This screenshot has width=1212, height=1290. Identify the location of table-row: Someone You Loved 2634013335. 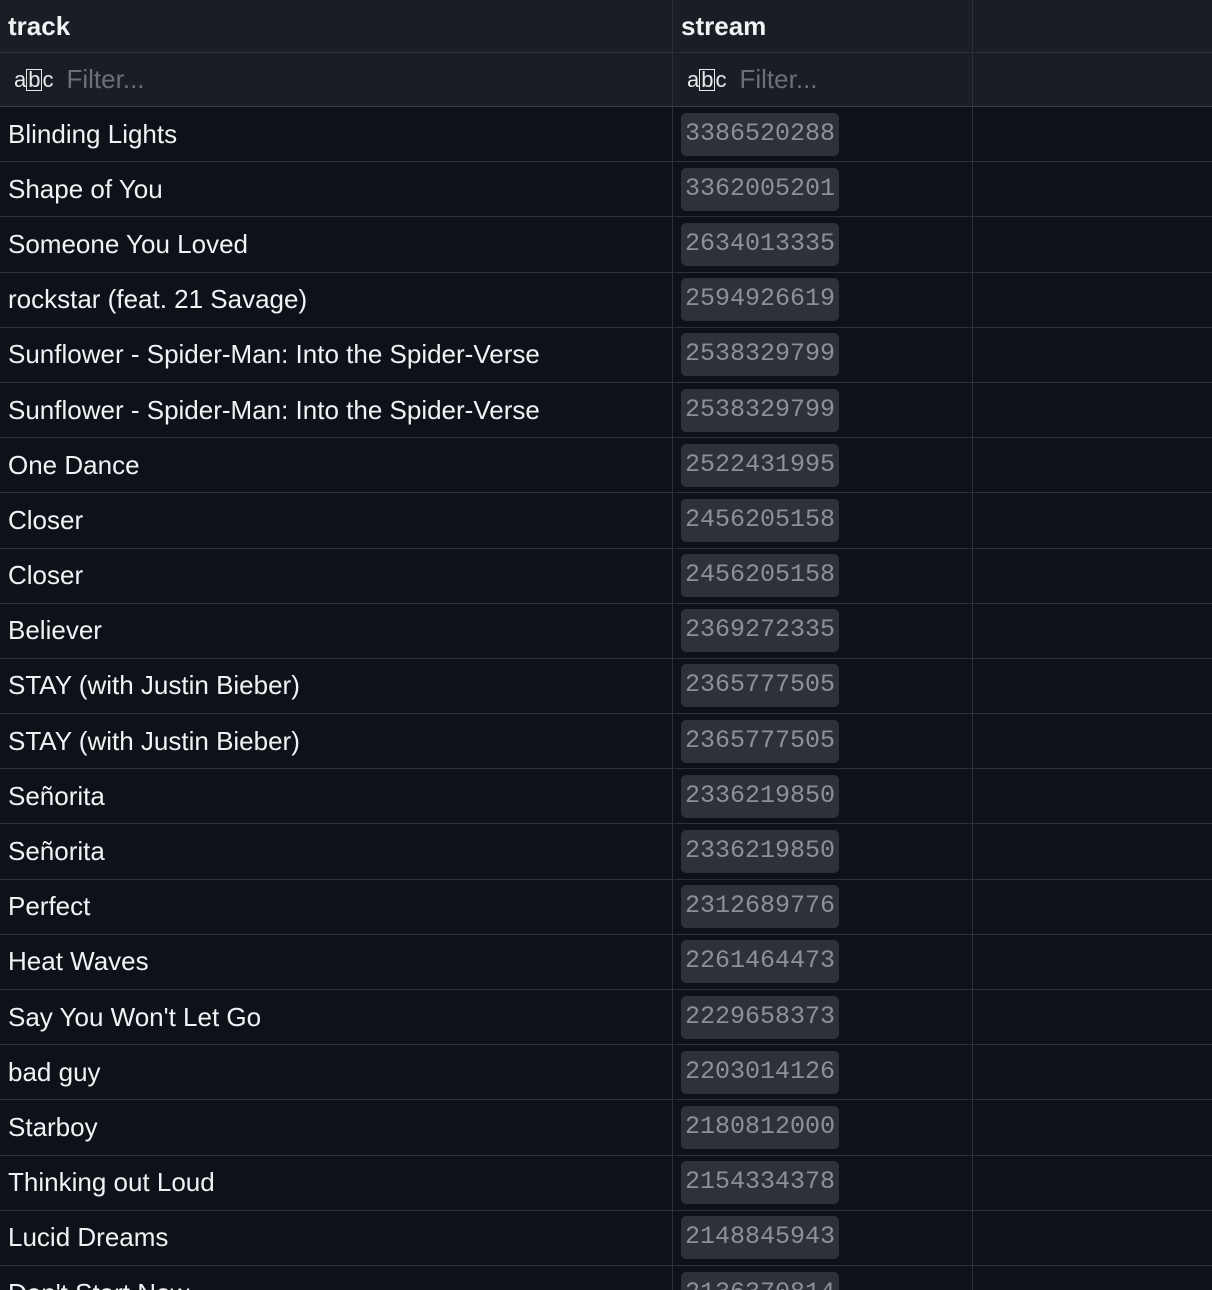
(606, 245).